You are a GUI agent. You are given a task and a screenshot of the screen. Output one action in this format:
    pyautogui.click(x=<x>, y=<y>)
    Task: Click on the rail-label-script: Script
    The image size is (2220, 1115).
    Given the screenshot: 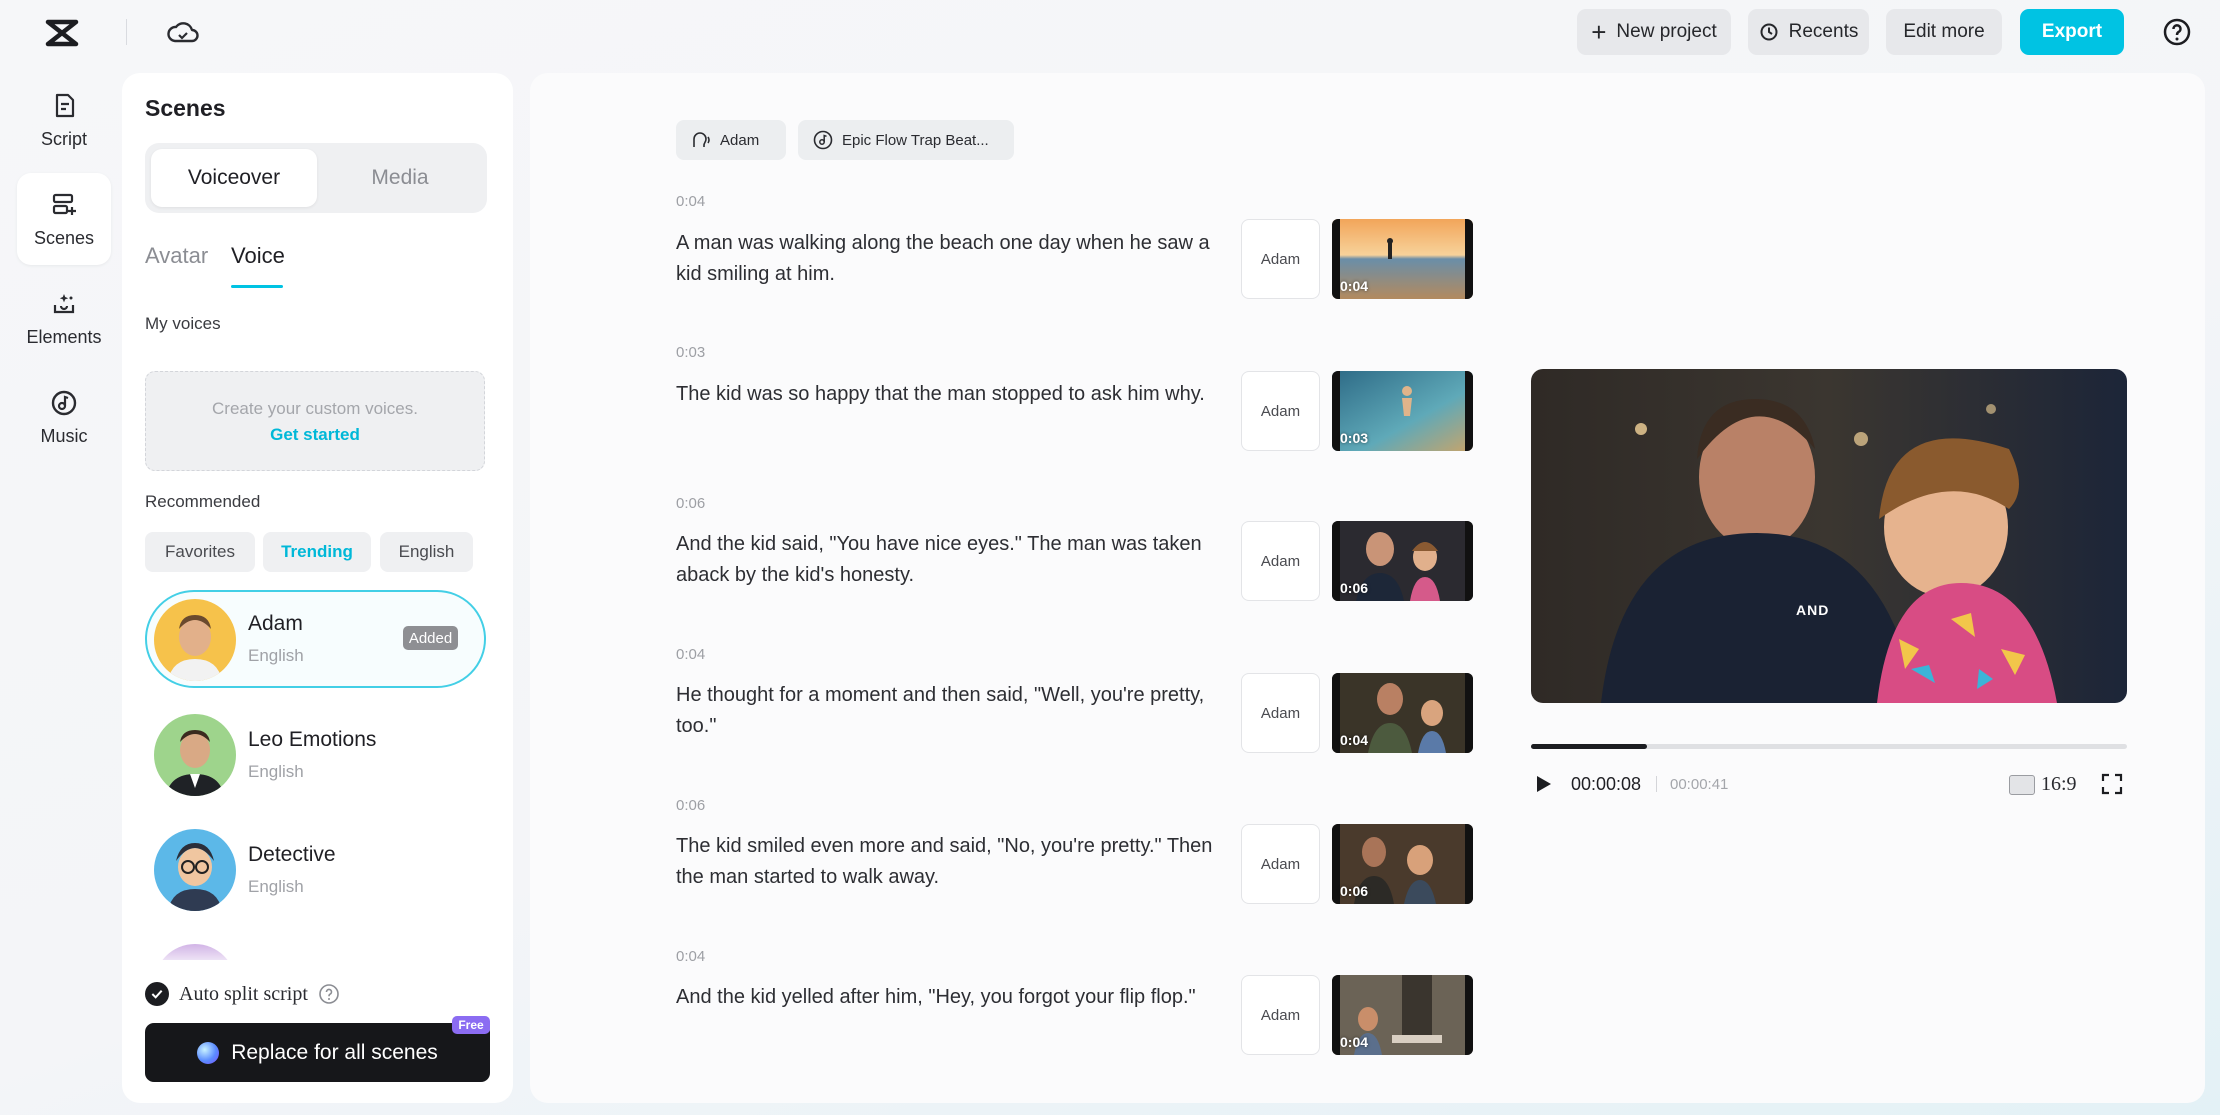 What is the action you would take?
    pyautogui.click(x=64, y=139)
    